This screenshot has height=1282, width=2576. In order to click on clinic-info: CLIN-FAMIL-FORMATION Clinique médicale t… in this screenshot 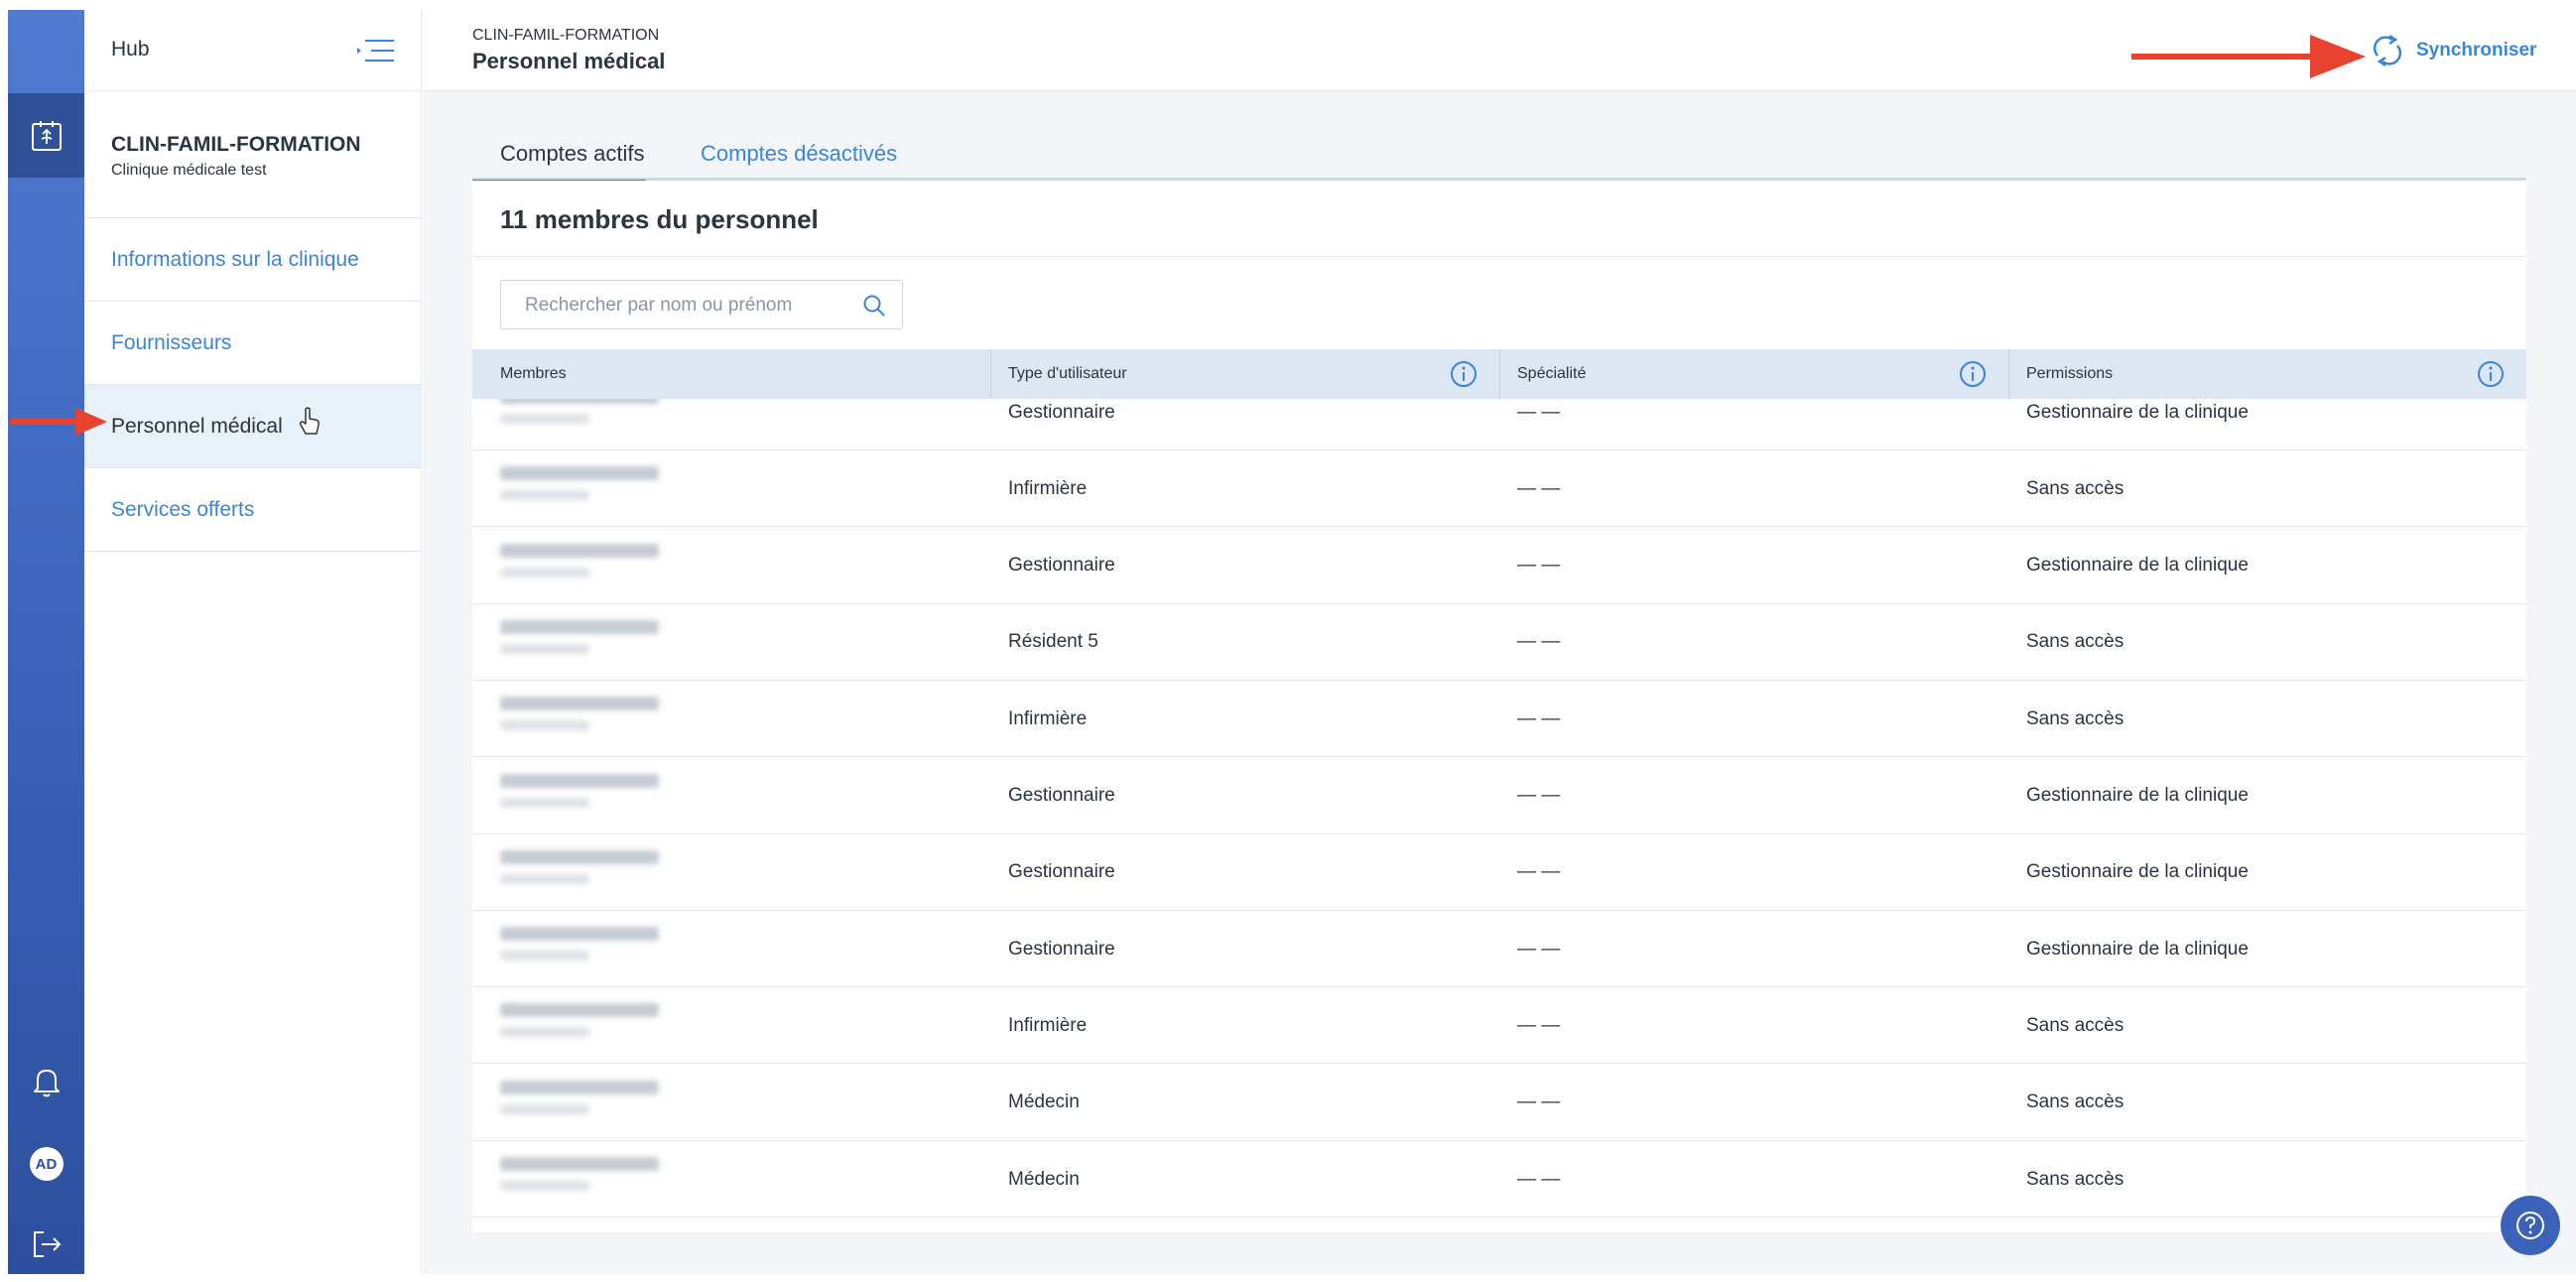, I will do `click(253, 155)`.